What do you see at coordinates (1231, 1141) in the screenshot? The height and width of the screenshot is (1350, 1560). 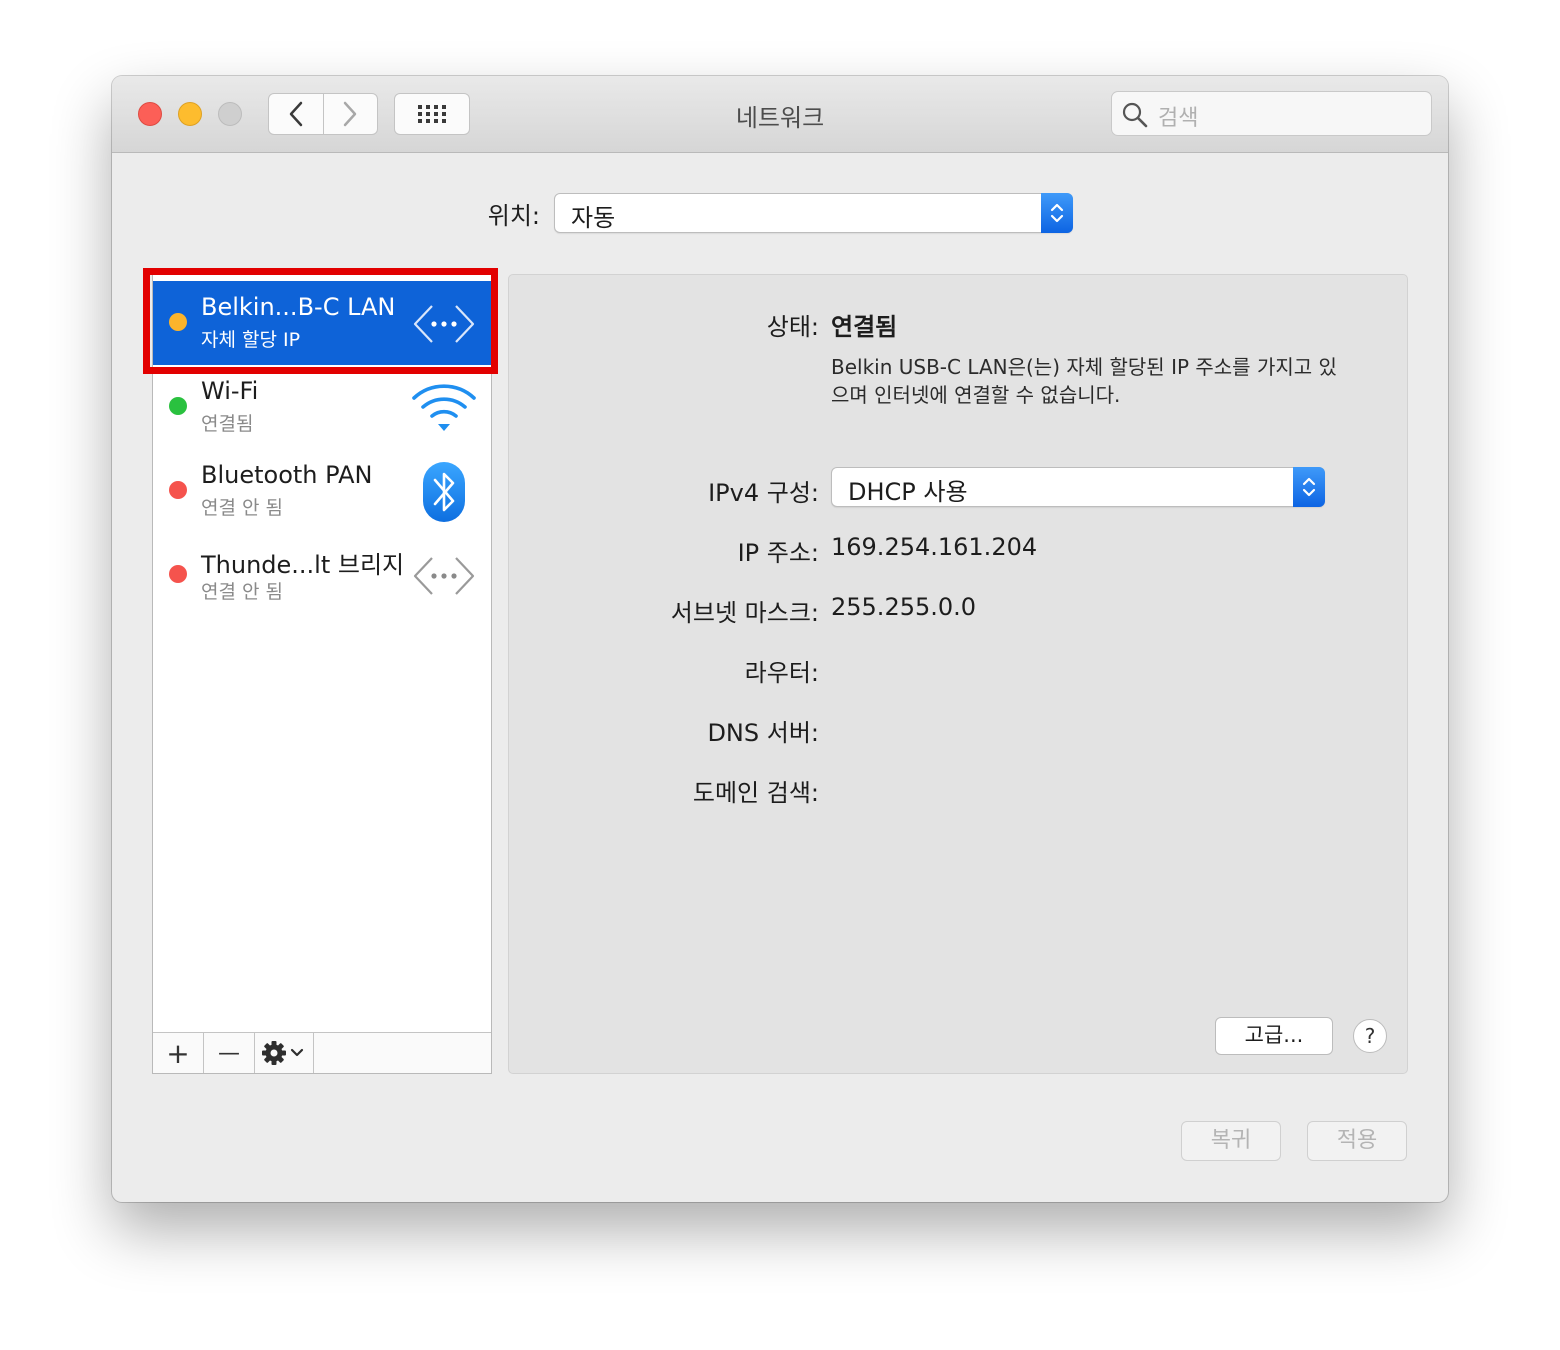 I see `revert-button: 복귀` at bounding box center [1231, 1141].